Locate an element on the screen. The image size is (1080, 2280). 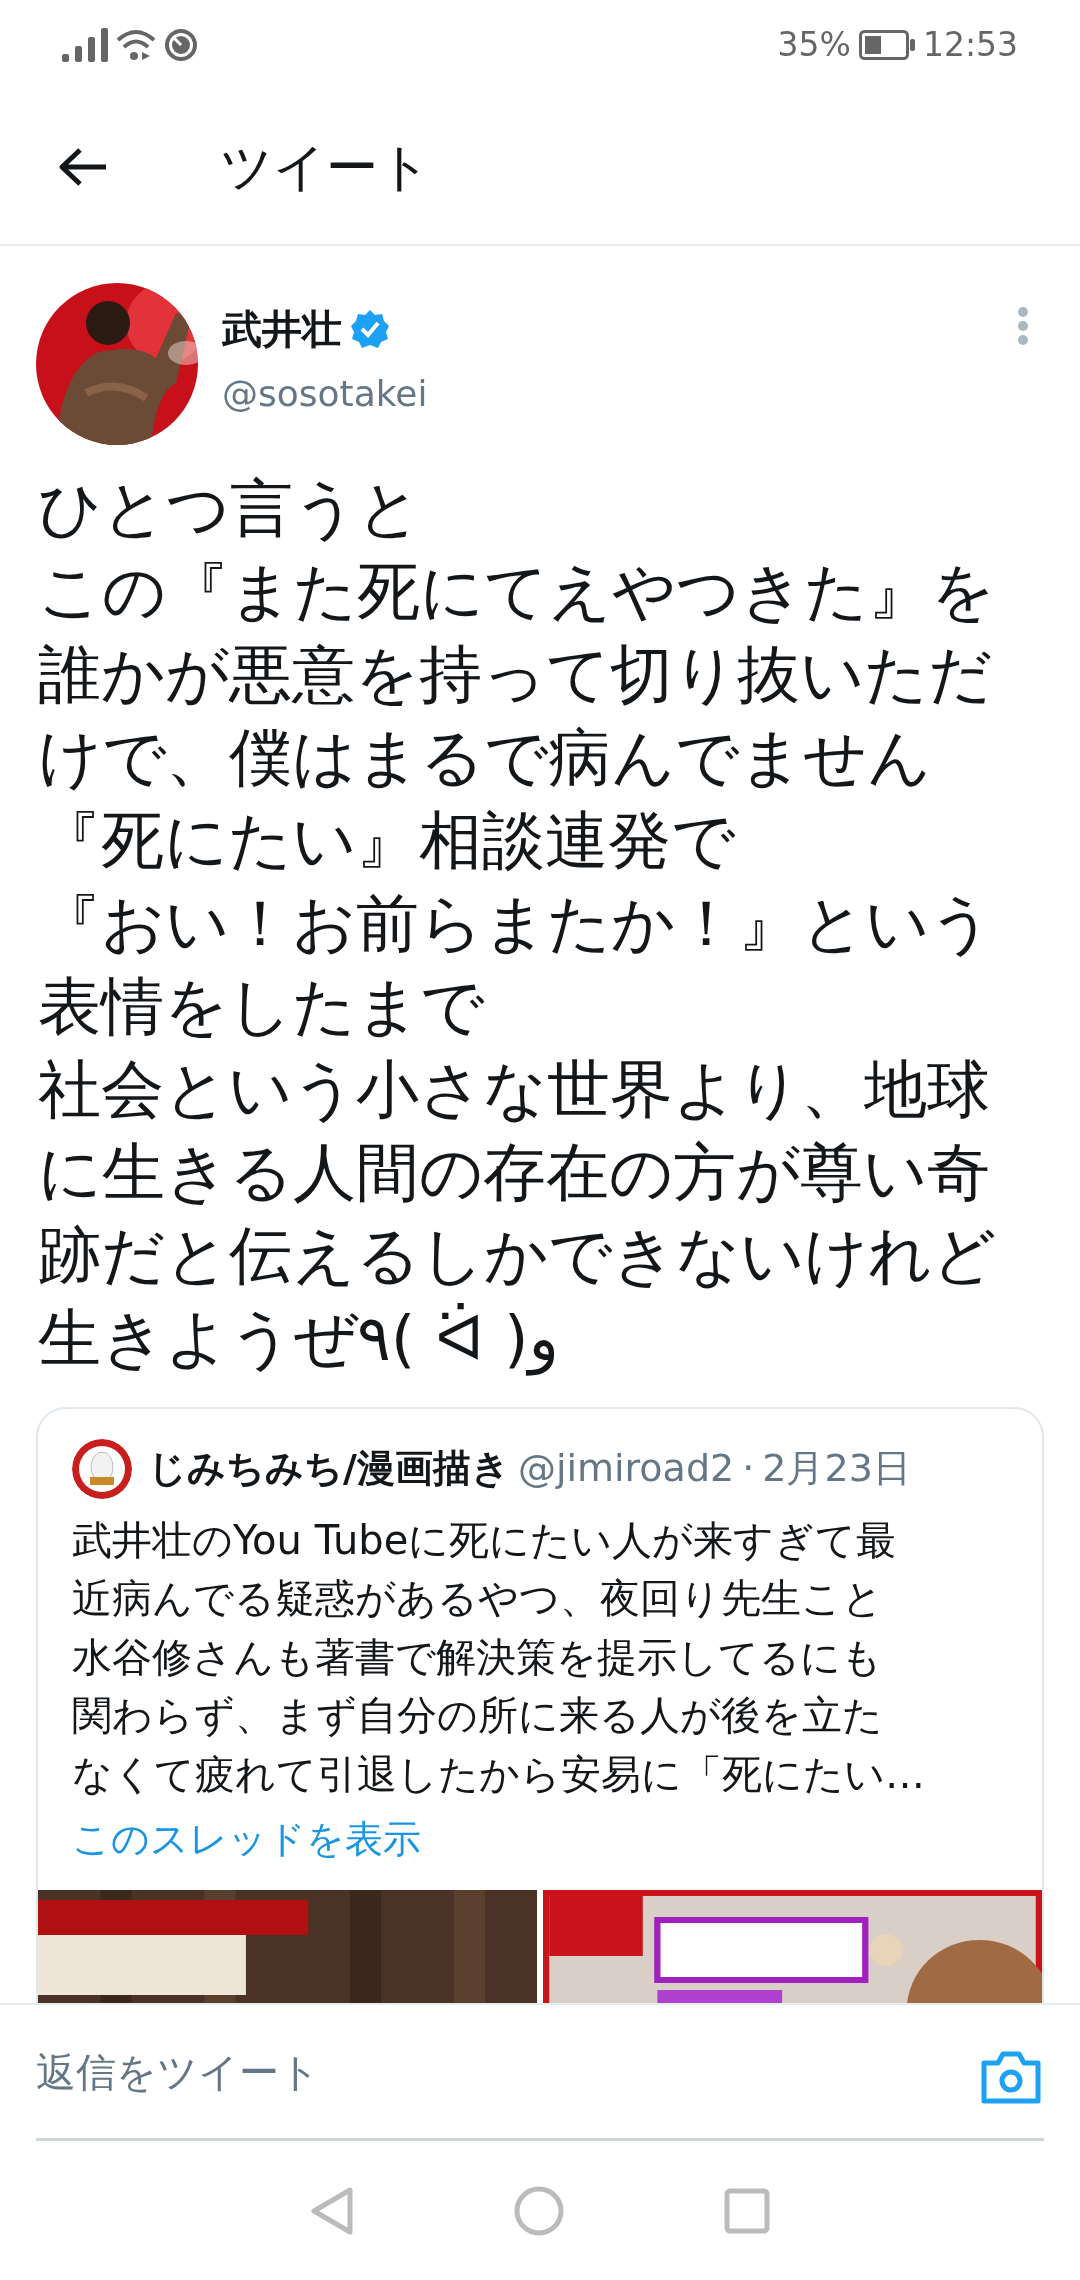
author-handle: @sosotakei is located at coordinates (325, 393).